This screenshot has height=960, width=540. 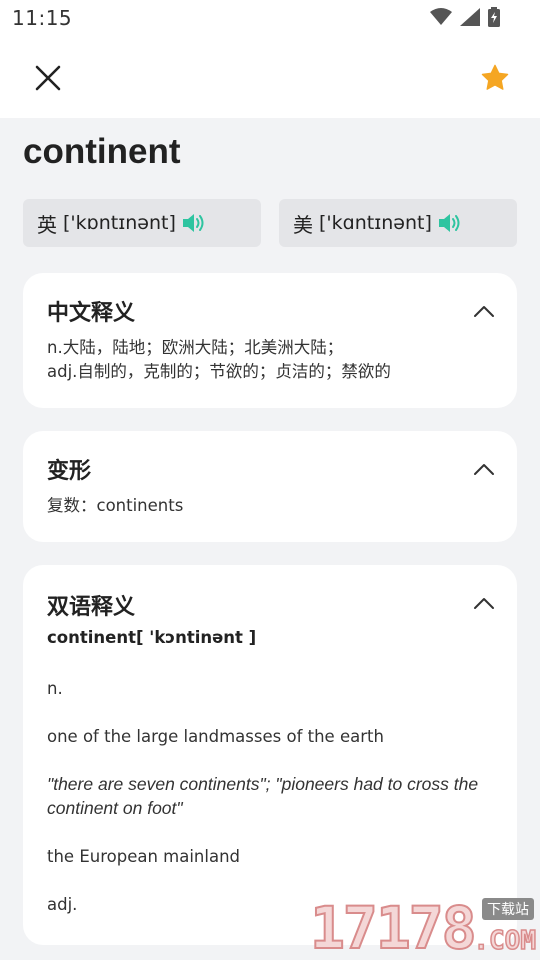 I want to click on watermark-tag: 下载站, so click(x=508, y=909).